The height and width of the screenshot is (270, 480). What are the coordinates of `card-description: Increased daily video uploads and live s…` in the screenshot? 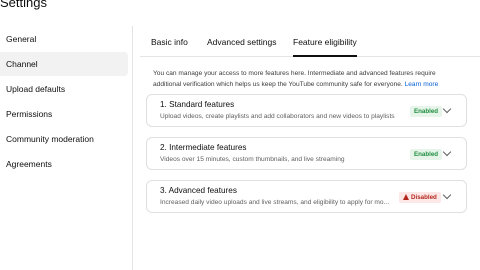 It's located at (275, 202).